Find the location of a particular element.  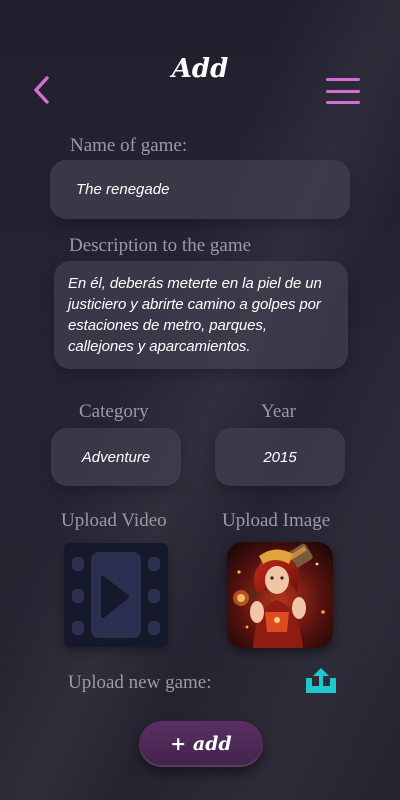

upload-icon is located at coordinates (321, 680).